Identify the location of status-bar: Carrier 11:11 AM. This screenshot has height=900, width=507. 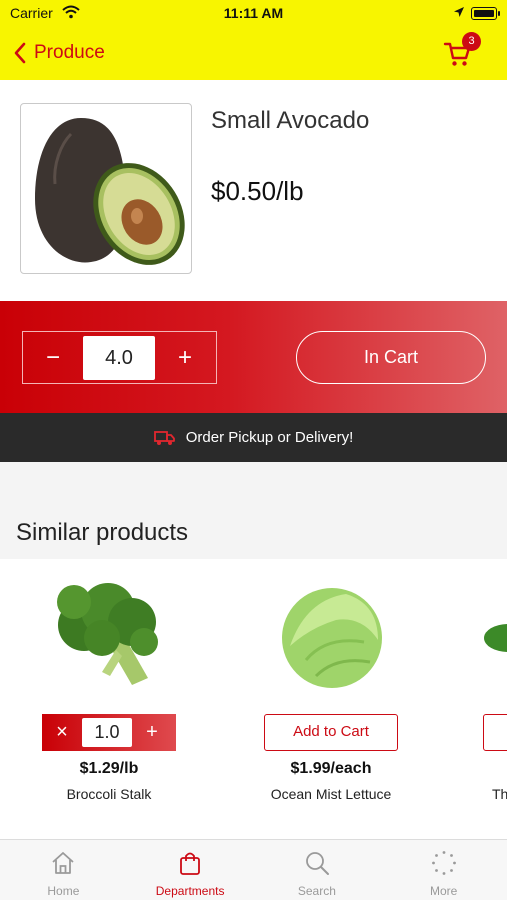
(253, 14).